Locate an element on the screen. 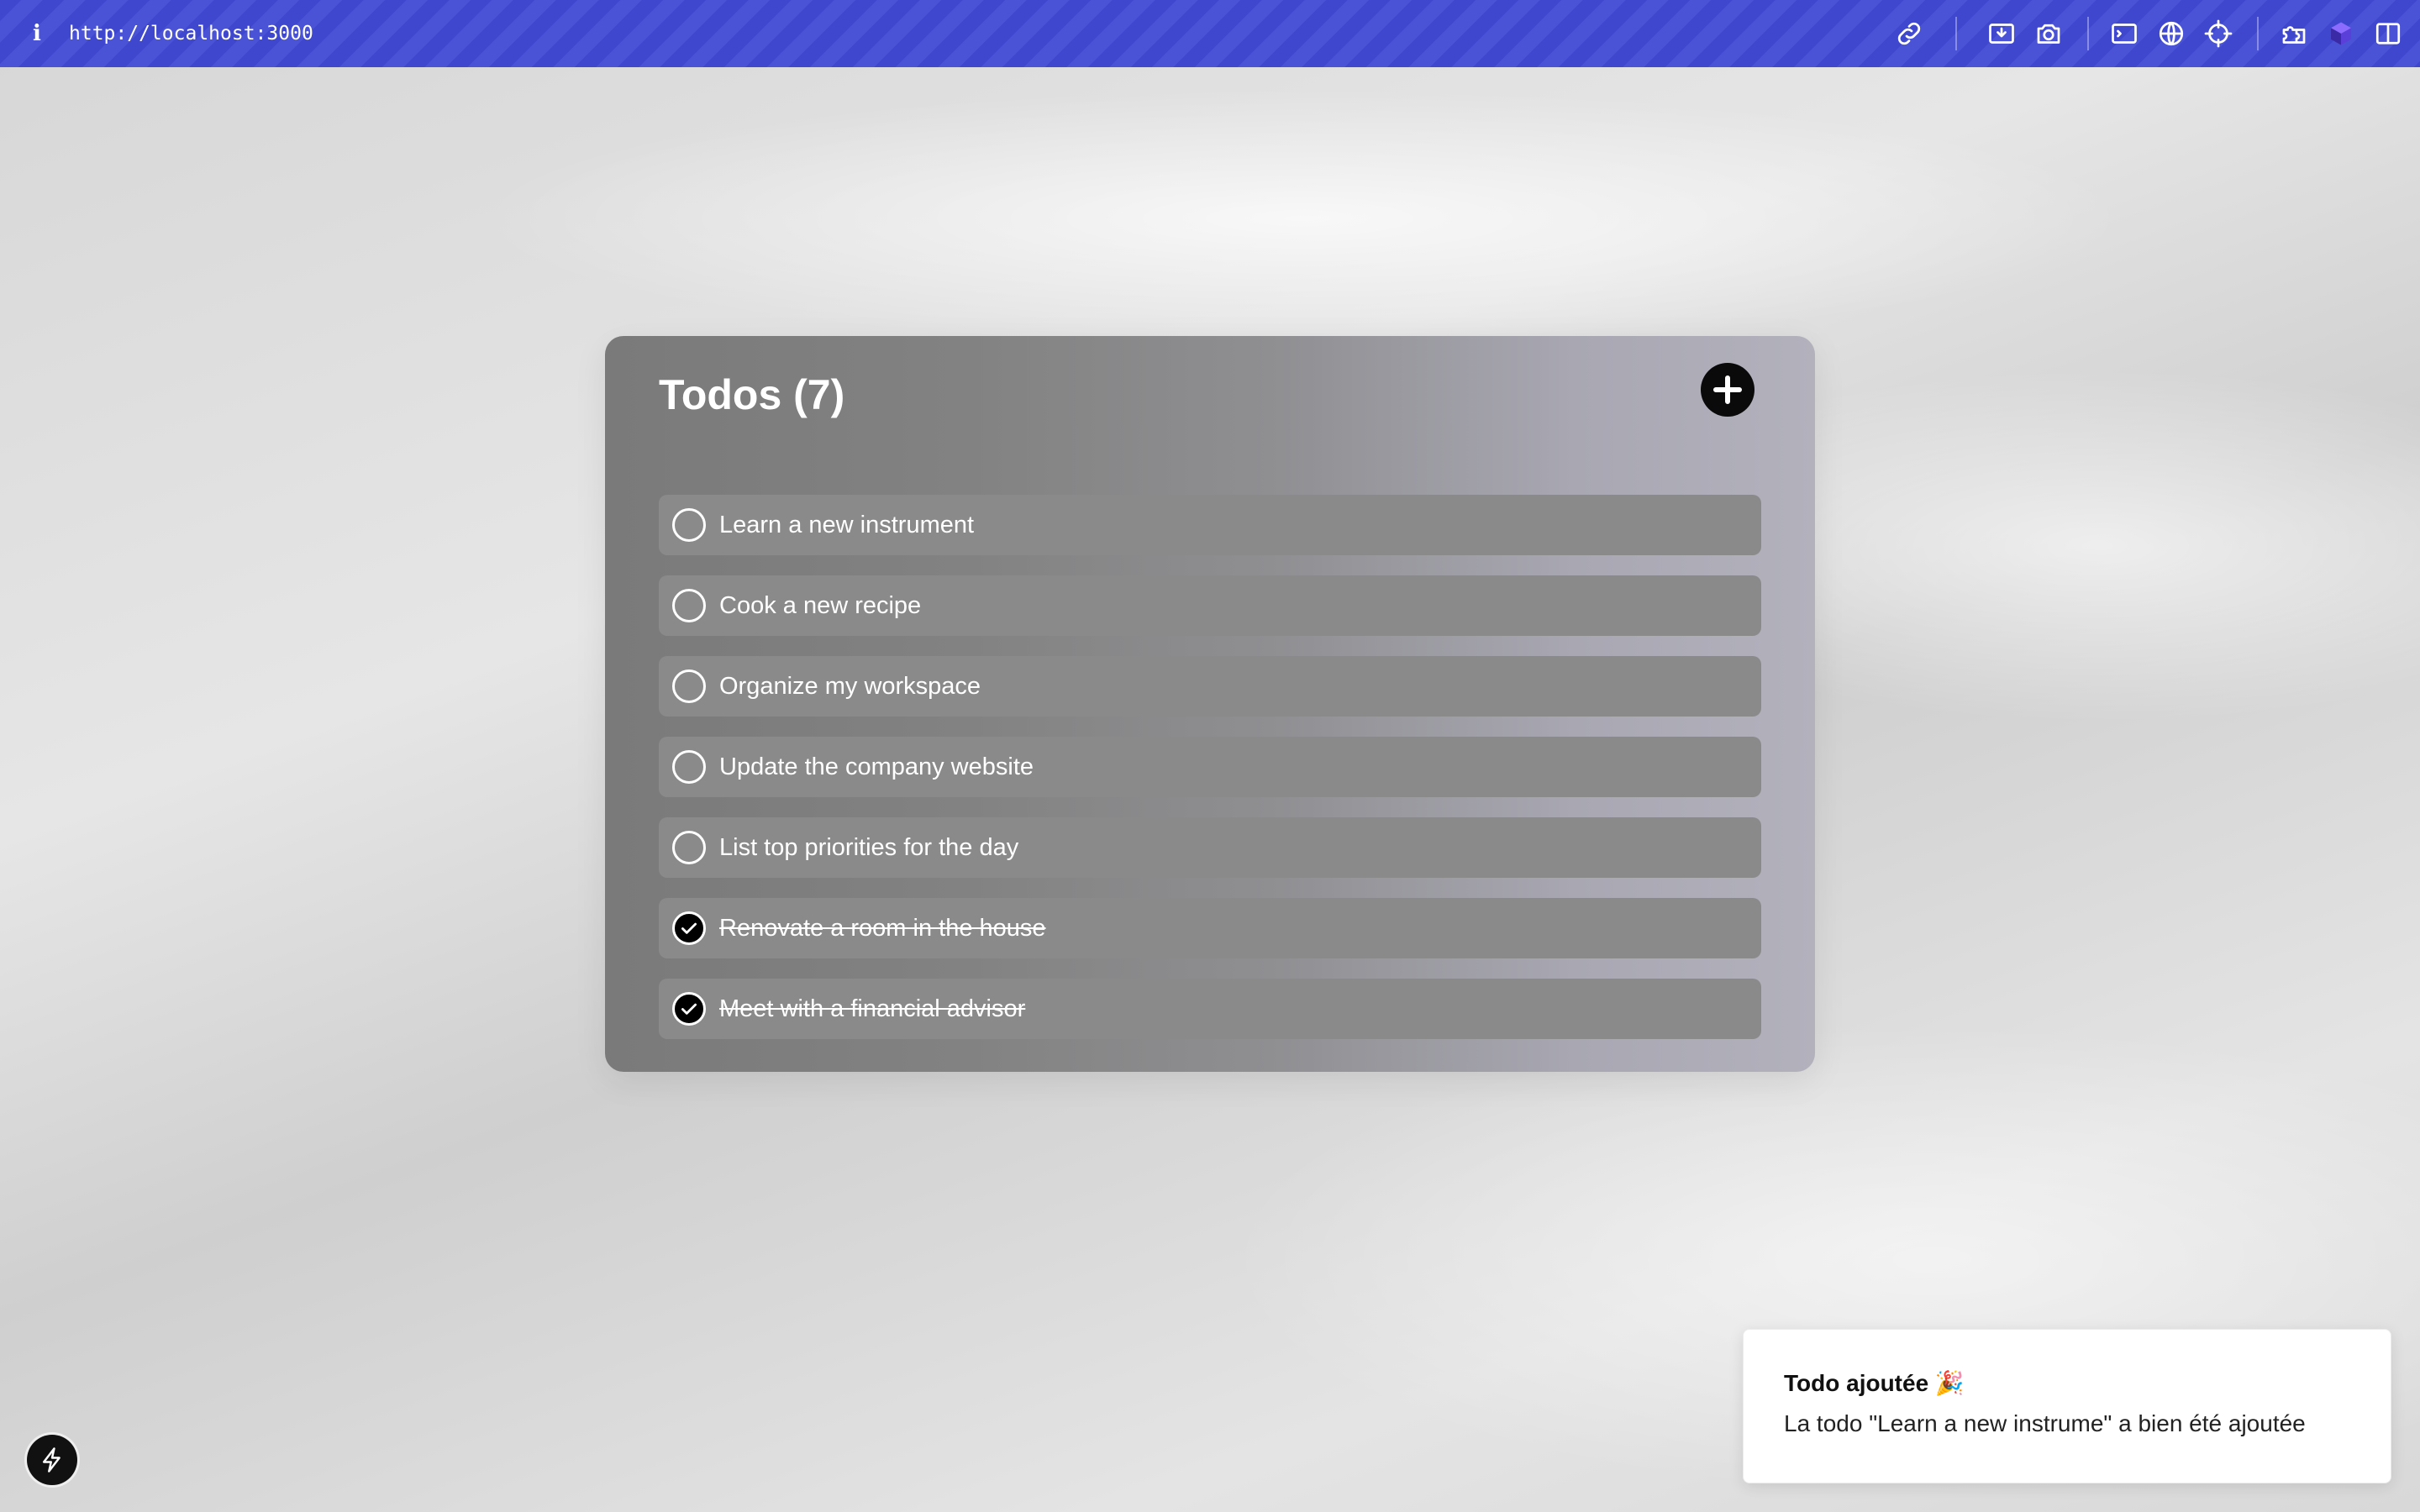 The height and width of the screenshot is (1512, 2420). crosshair-icon is located at coordinates (2218, 33).